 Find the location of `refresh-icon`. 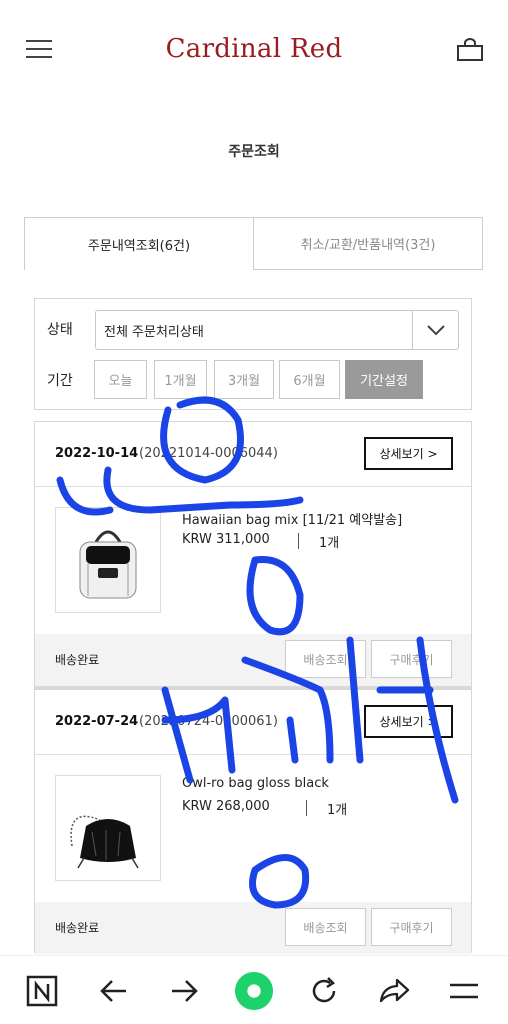

refresh-icon is located at coordinates (324, 991).